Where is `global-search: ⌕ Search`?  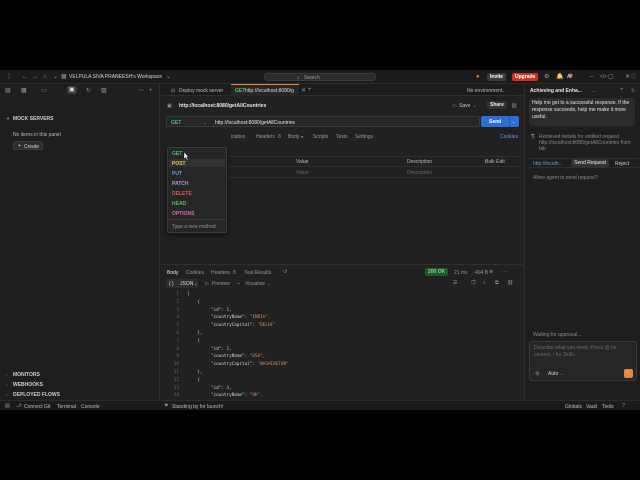
global-search: ⌕ Search is located at coordinates (320, 77).